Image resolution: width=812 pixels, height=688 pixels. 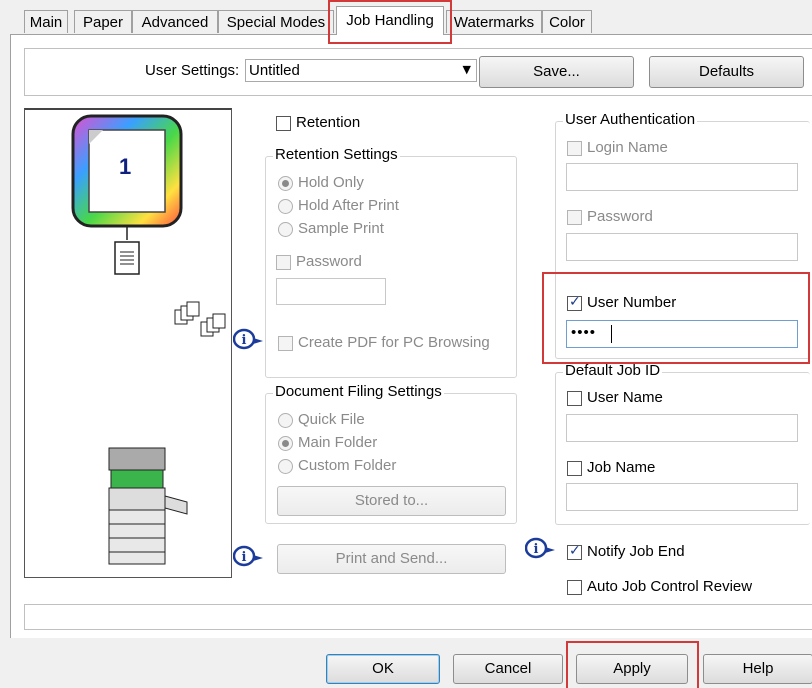 I want to click on auth-password-field, so click(x=682, y=247).